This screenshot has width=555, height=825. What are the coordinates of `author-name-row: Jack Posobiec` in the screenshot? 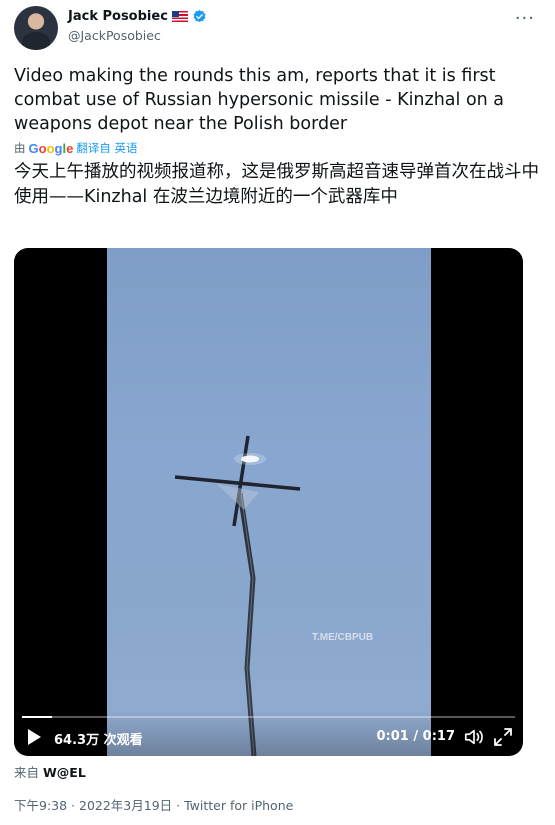 It's located at (137, 16).